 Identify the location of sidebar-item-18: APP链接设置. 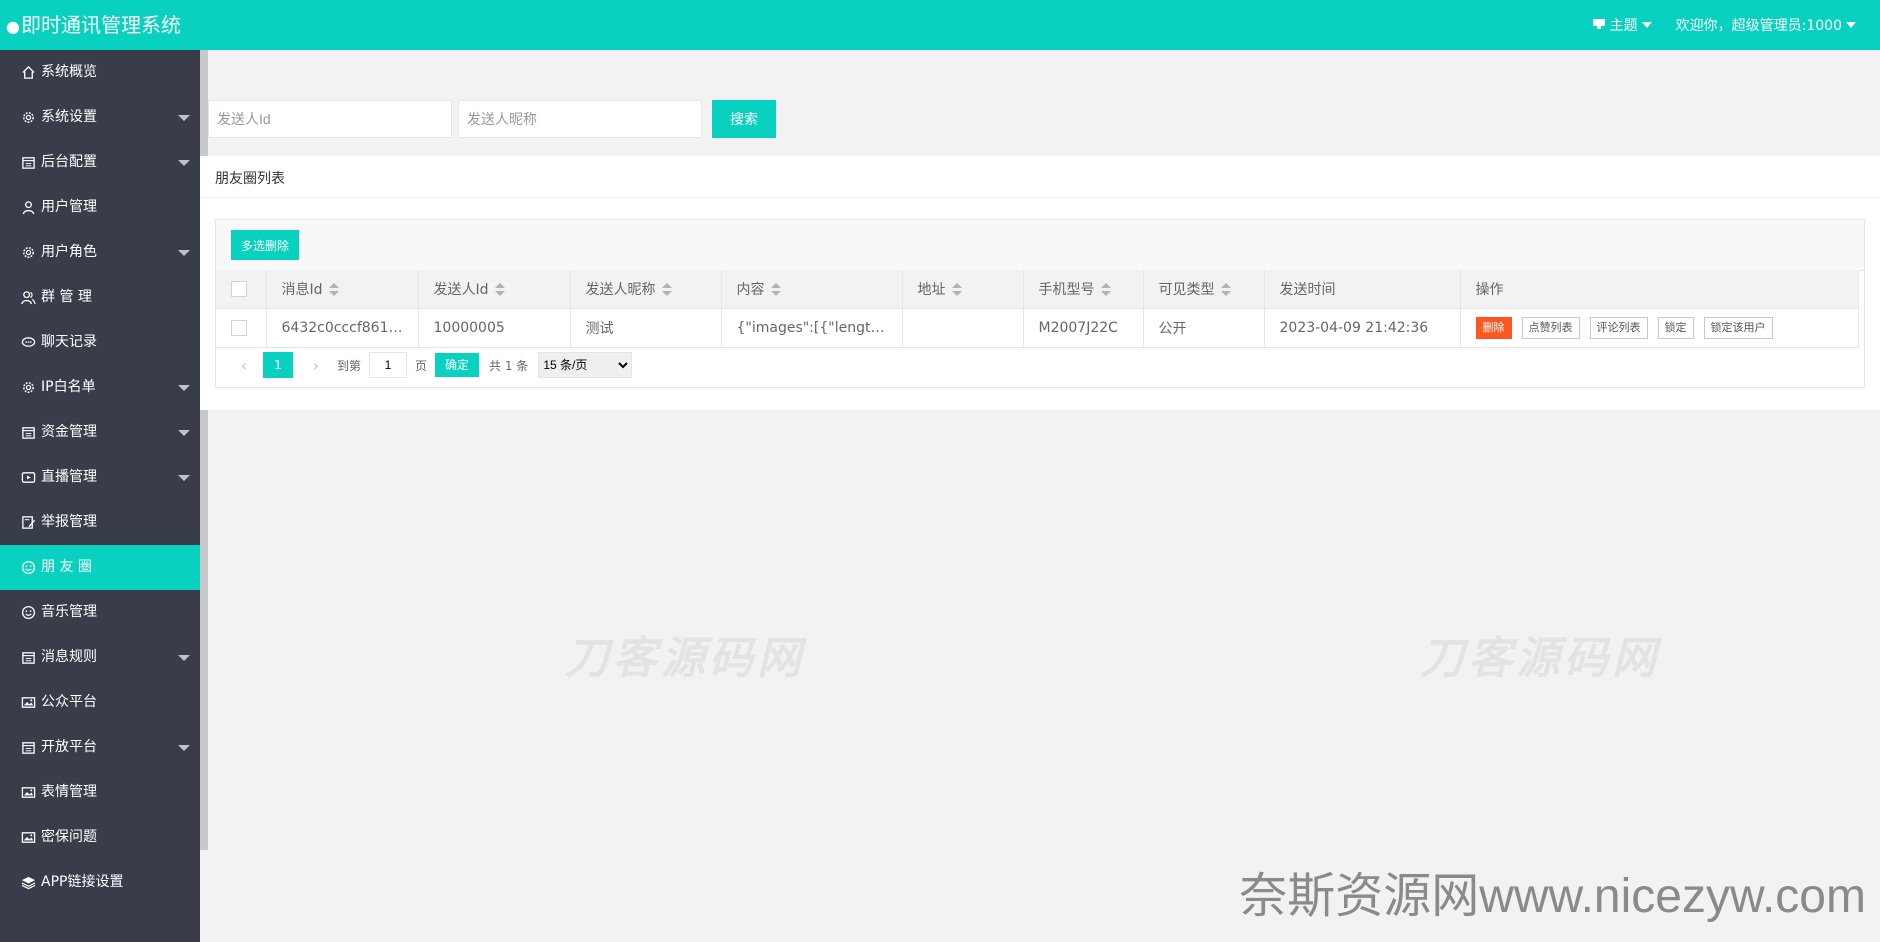
(100, 882).